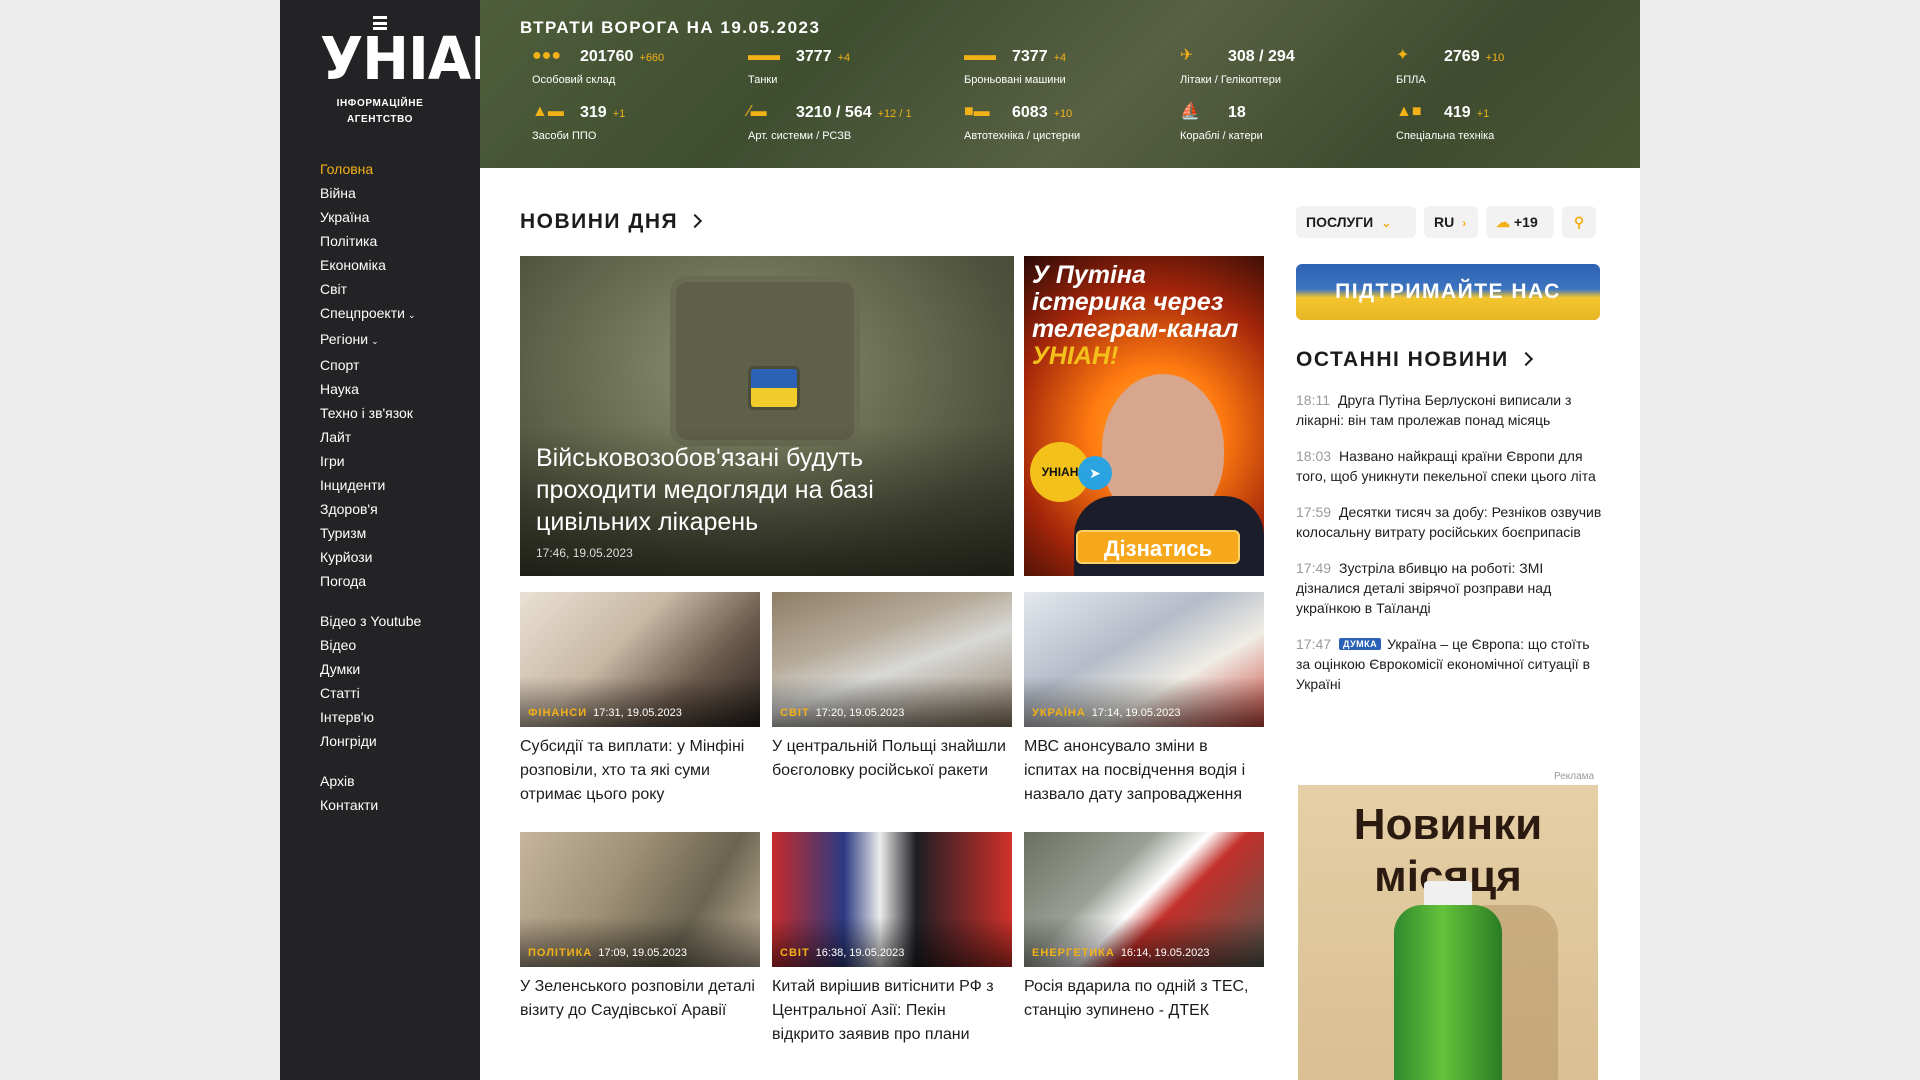 This screenshot has height=1080, width=1920. Describe the element at coordinates (1451, 222) in the screenshot. I see `language-switch: RU ›` at that location.